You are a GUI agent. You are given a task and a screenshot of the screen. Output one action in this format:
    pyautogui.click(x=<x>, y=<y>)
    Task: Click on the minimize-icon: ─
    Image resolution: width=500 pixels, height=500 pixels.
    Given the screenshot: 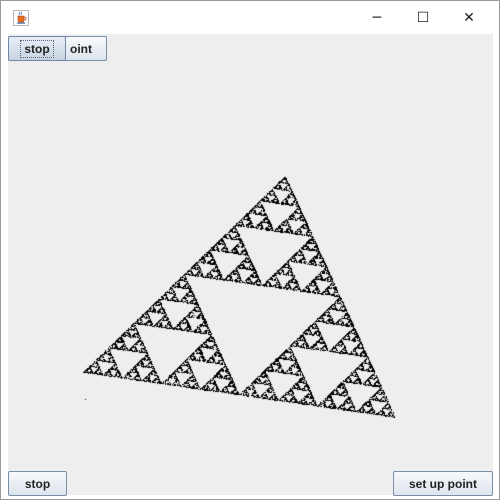 What is the action you would take?
    pyautogui.click(x=377, y=17)
    